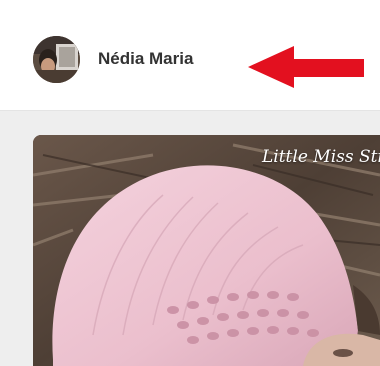 This screenshot has height=366, width=380. What do you see at coordinates (145, 59) in the screenshot?
I see `user-name: Nédia Maria` at bounding box center [145, 59].